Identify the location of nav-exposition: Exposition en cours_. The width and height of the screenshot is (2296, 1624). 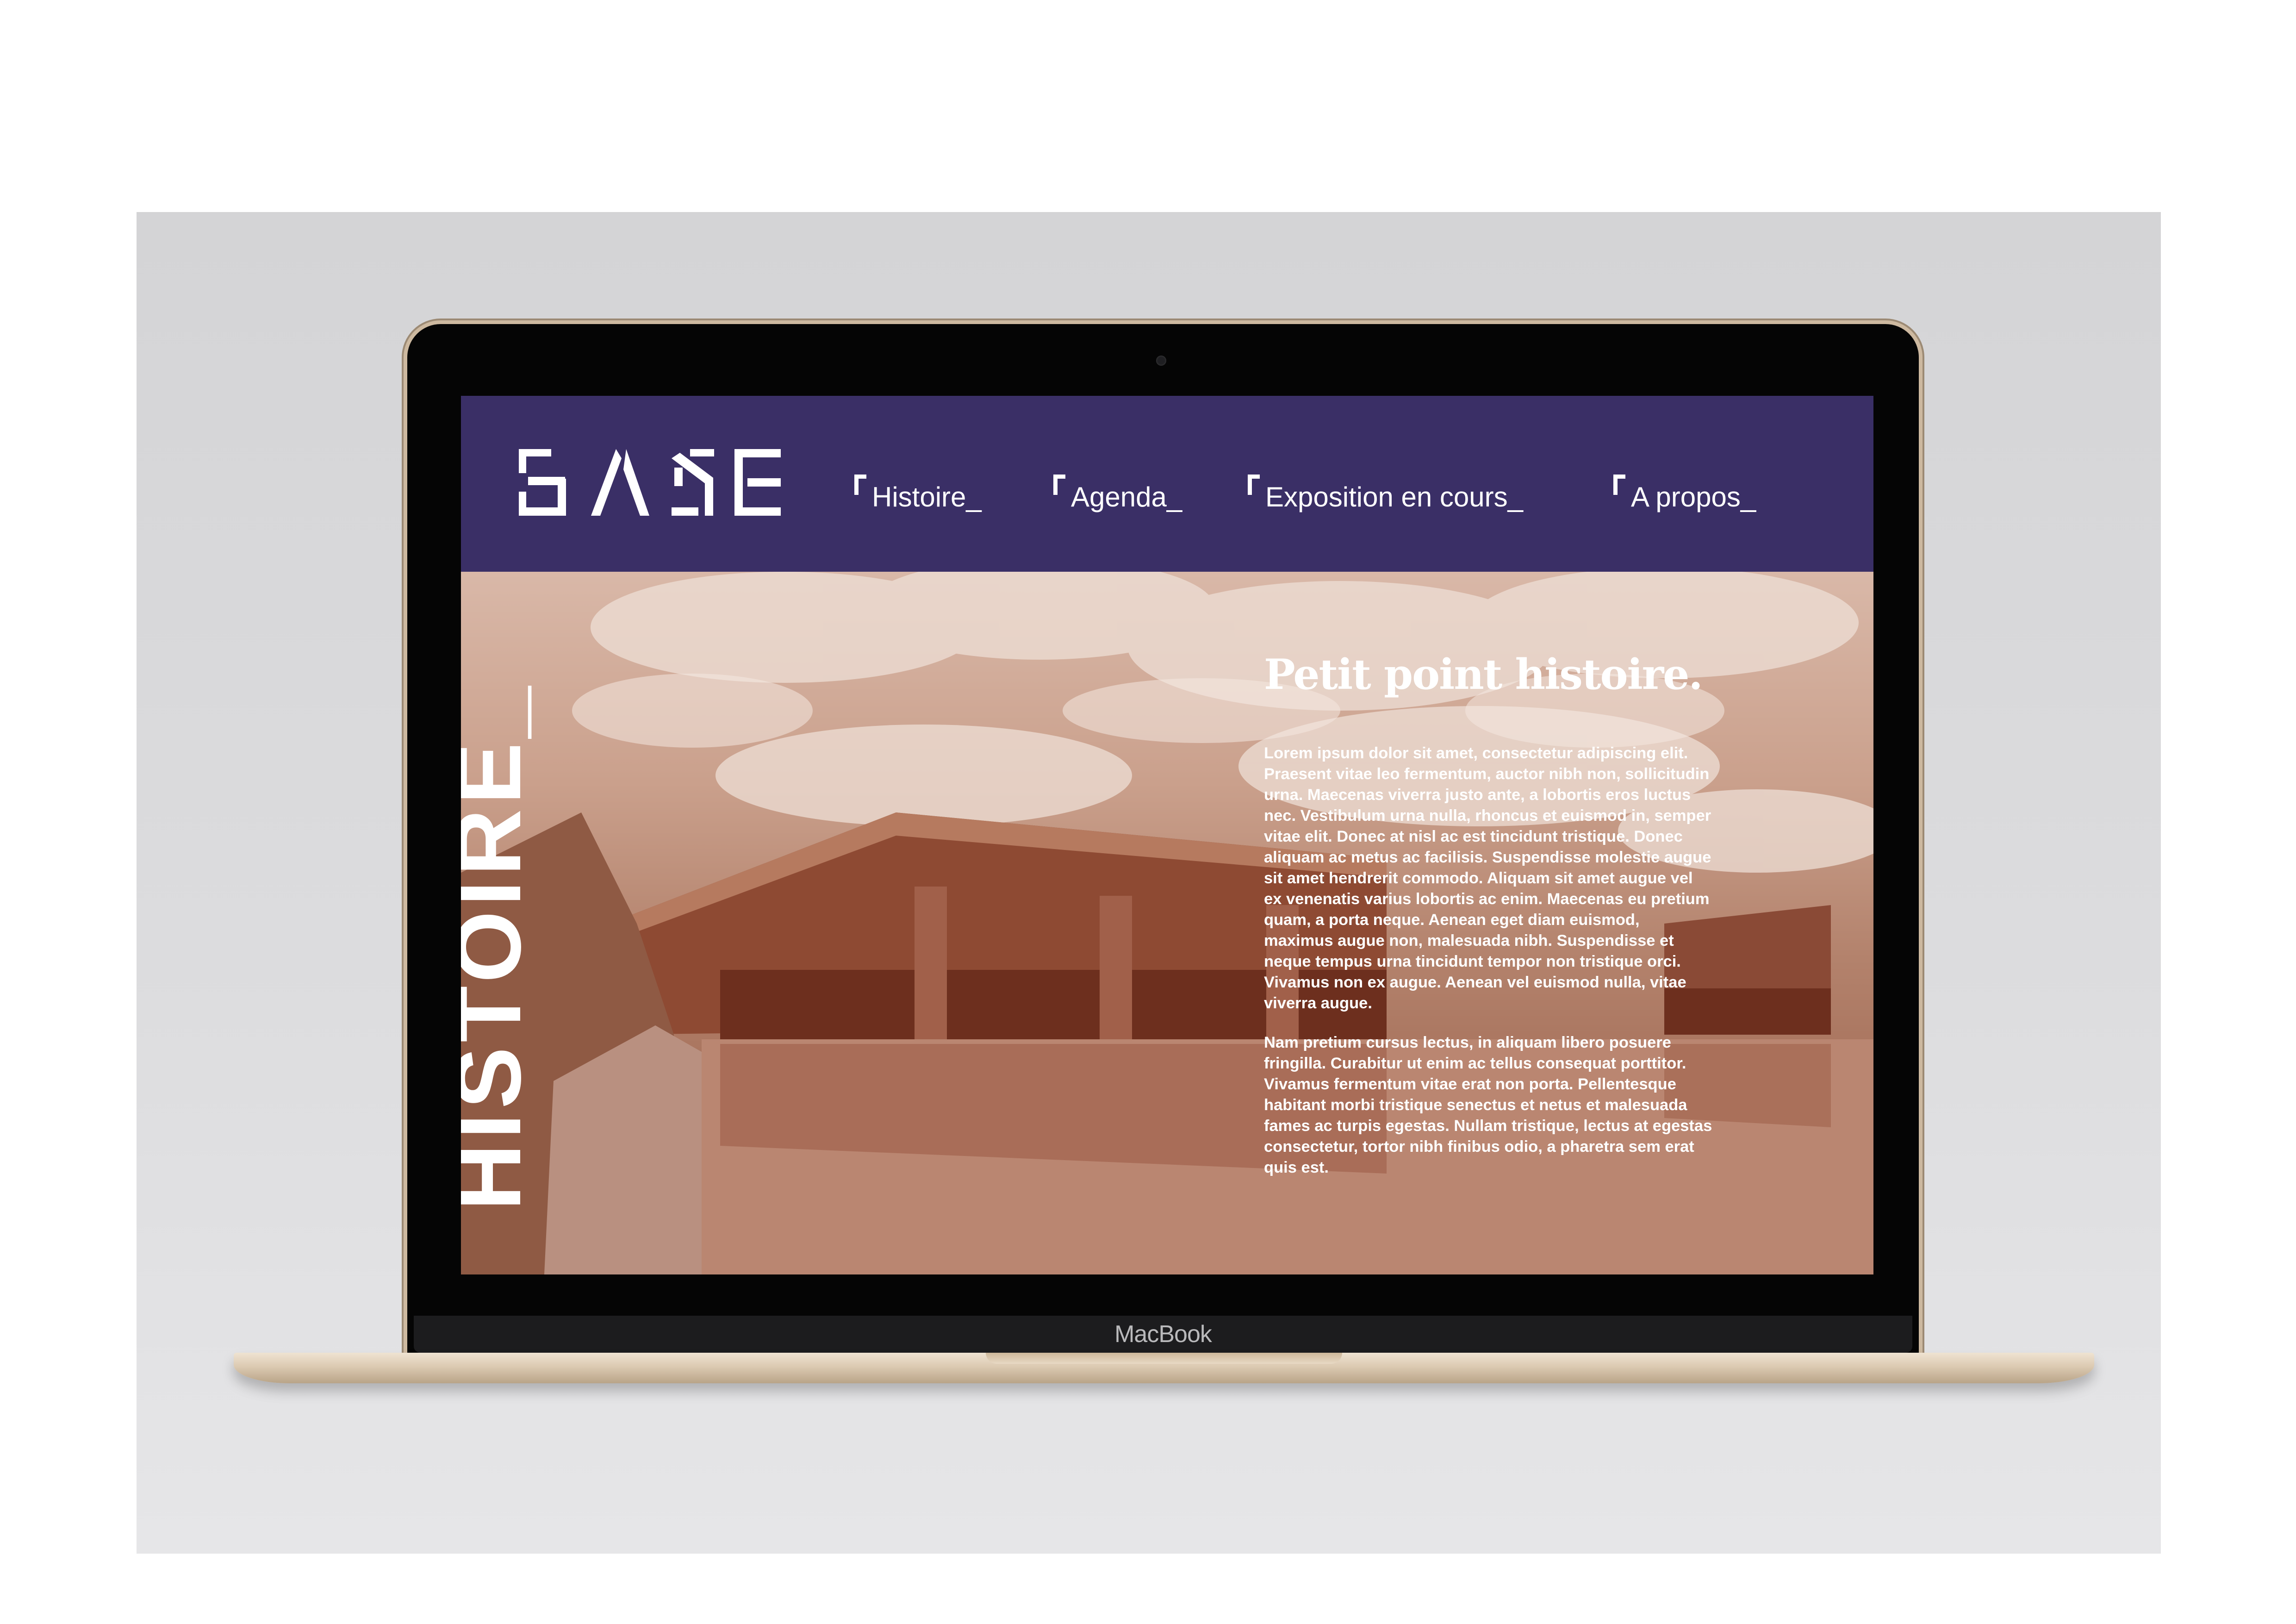
(1385, 494).